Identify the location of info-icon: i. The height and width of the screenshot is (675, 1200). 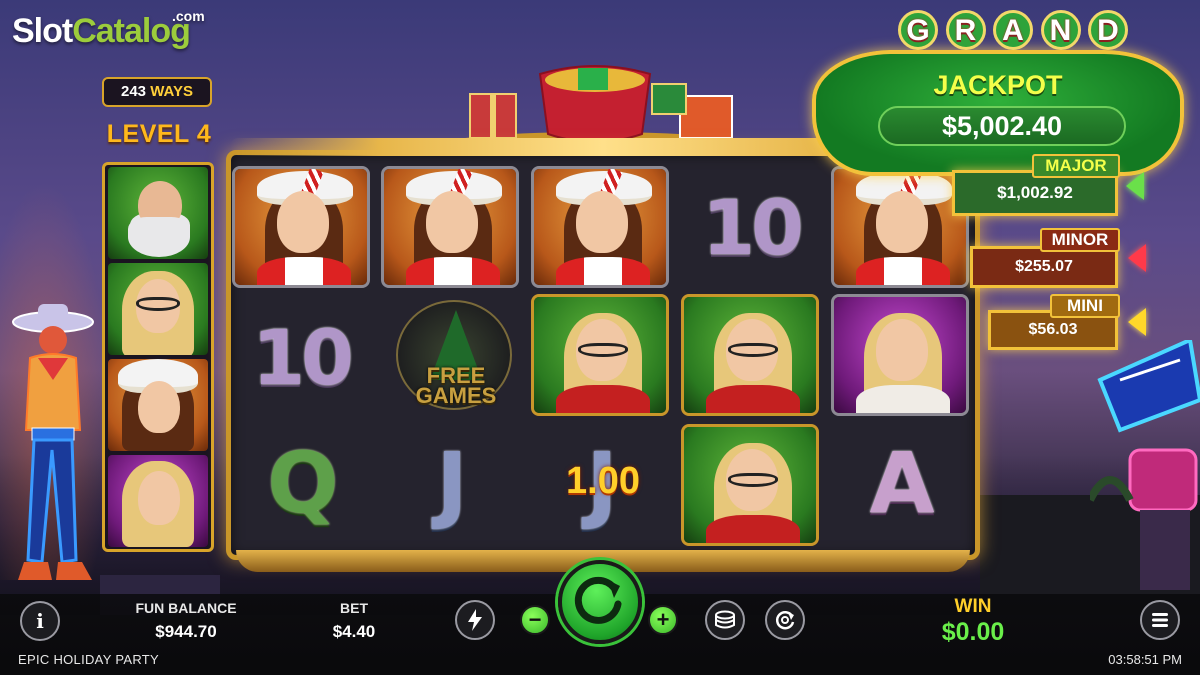
(40, 621).